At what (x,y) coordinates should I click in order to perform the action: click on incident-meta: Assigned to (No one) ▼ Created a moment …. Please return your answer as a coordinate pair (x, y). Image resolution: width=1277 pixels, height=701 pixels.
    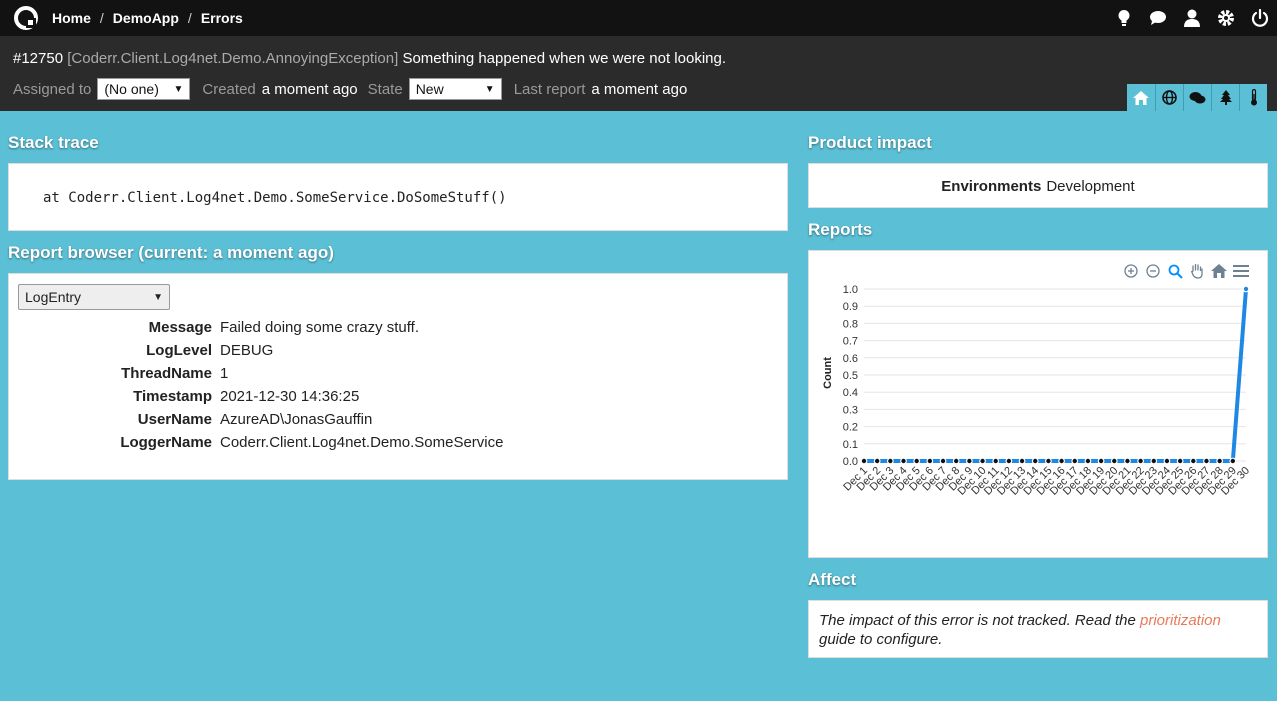
    Looking at the image, I should click on (355, 89).